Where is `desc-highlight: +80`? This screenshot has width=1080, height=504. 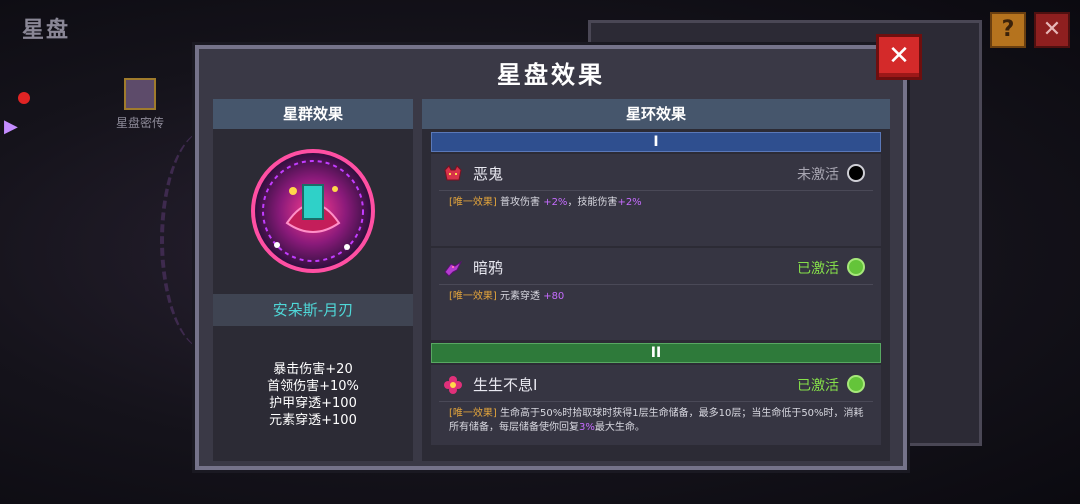
desc-highlight: +80 is located at coordinates (554, 296).